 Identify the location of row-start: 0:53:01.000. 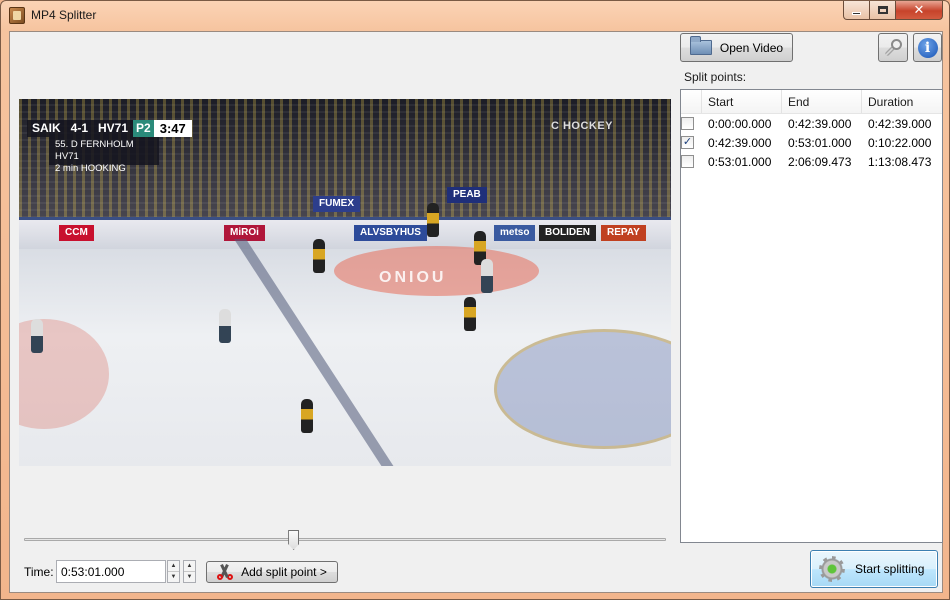
(740, 161).